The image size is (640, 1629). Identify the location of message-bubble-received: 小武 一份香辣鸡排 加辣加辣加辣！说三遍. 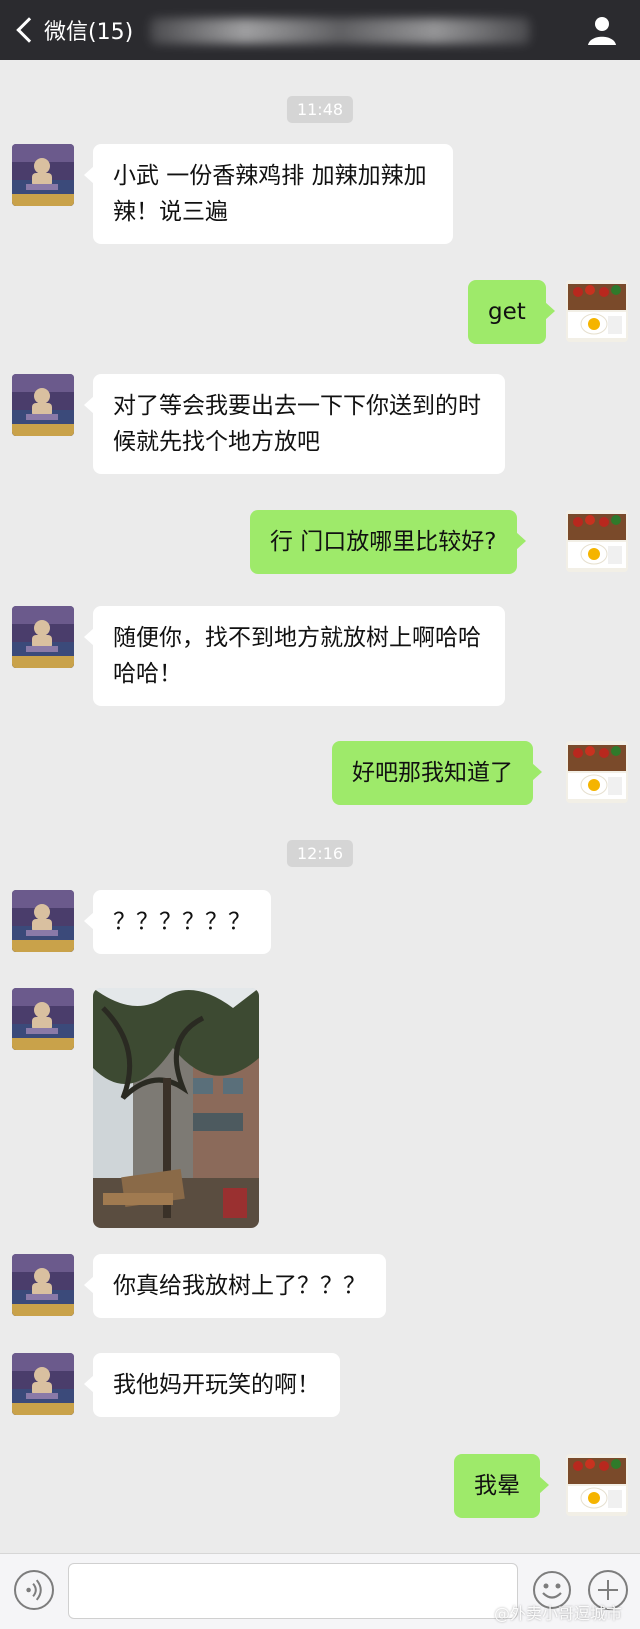
(268, 194).